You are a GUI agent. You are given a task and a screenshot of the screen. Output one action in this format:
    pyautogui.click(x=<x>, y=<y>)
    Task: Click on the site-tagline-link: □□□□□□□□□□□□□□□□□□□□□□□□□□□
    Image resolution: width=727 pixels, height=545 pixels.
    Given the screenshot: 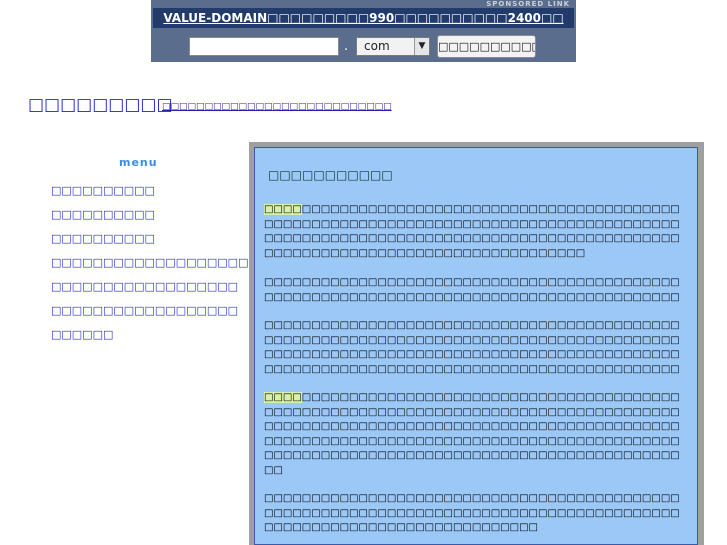 What is the action you would take?
    pyautogui.click(x=277, y=107)
    